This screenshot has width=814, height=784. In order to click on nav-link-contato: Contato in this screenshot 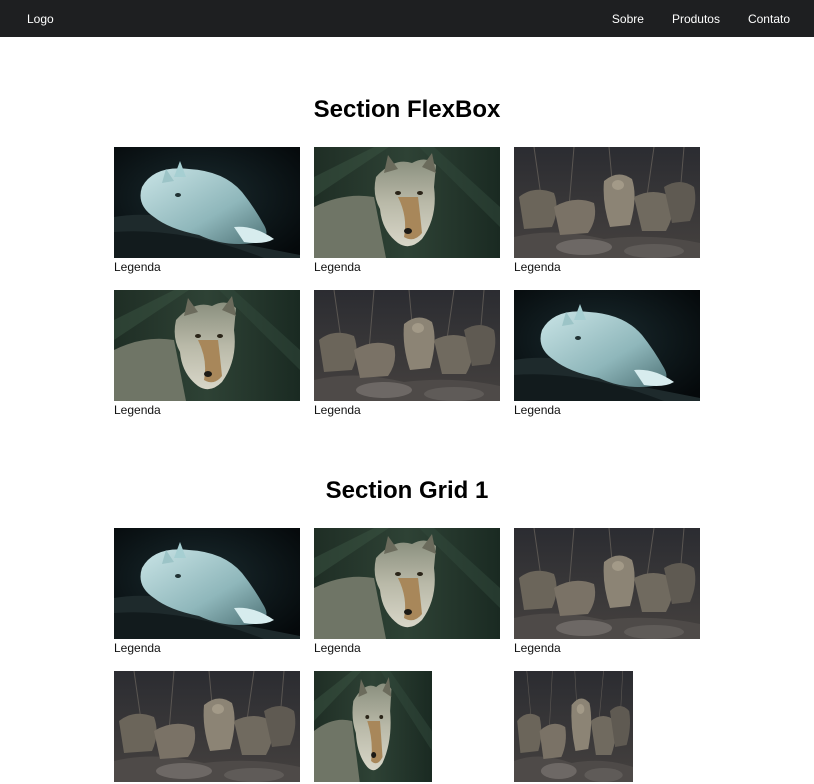, I will do `click(769, 19)`.